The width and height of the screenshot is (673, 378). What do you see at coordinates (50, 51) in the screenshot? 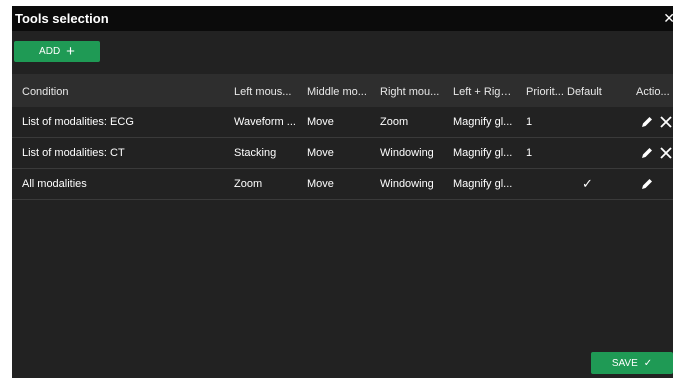
I see `add-button-label: ADD` at bounding box center [50, 51].